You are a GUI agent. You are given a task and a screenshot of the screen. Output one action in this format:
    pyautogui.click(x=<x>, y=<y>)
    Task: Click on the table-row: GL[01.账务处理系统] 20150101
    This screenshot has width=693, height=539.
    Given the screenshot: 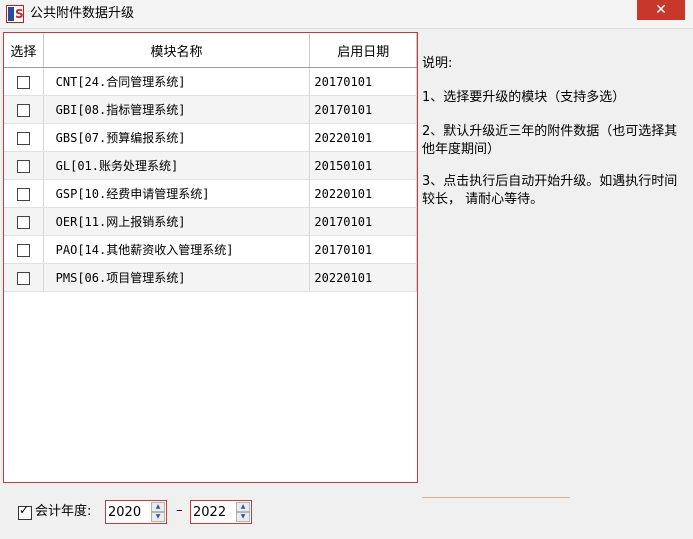 What is the action you would take?
    pyautogui.click(x=210, y=165)
    